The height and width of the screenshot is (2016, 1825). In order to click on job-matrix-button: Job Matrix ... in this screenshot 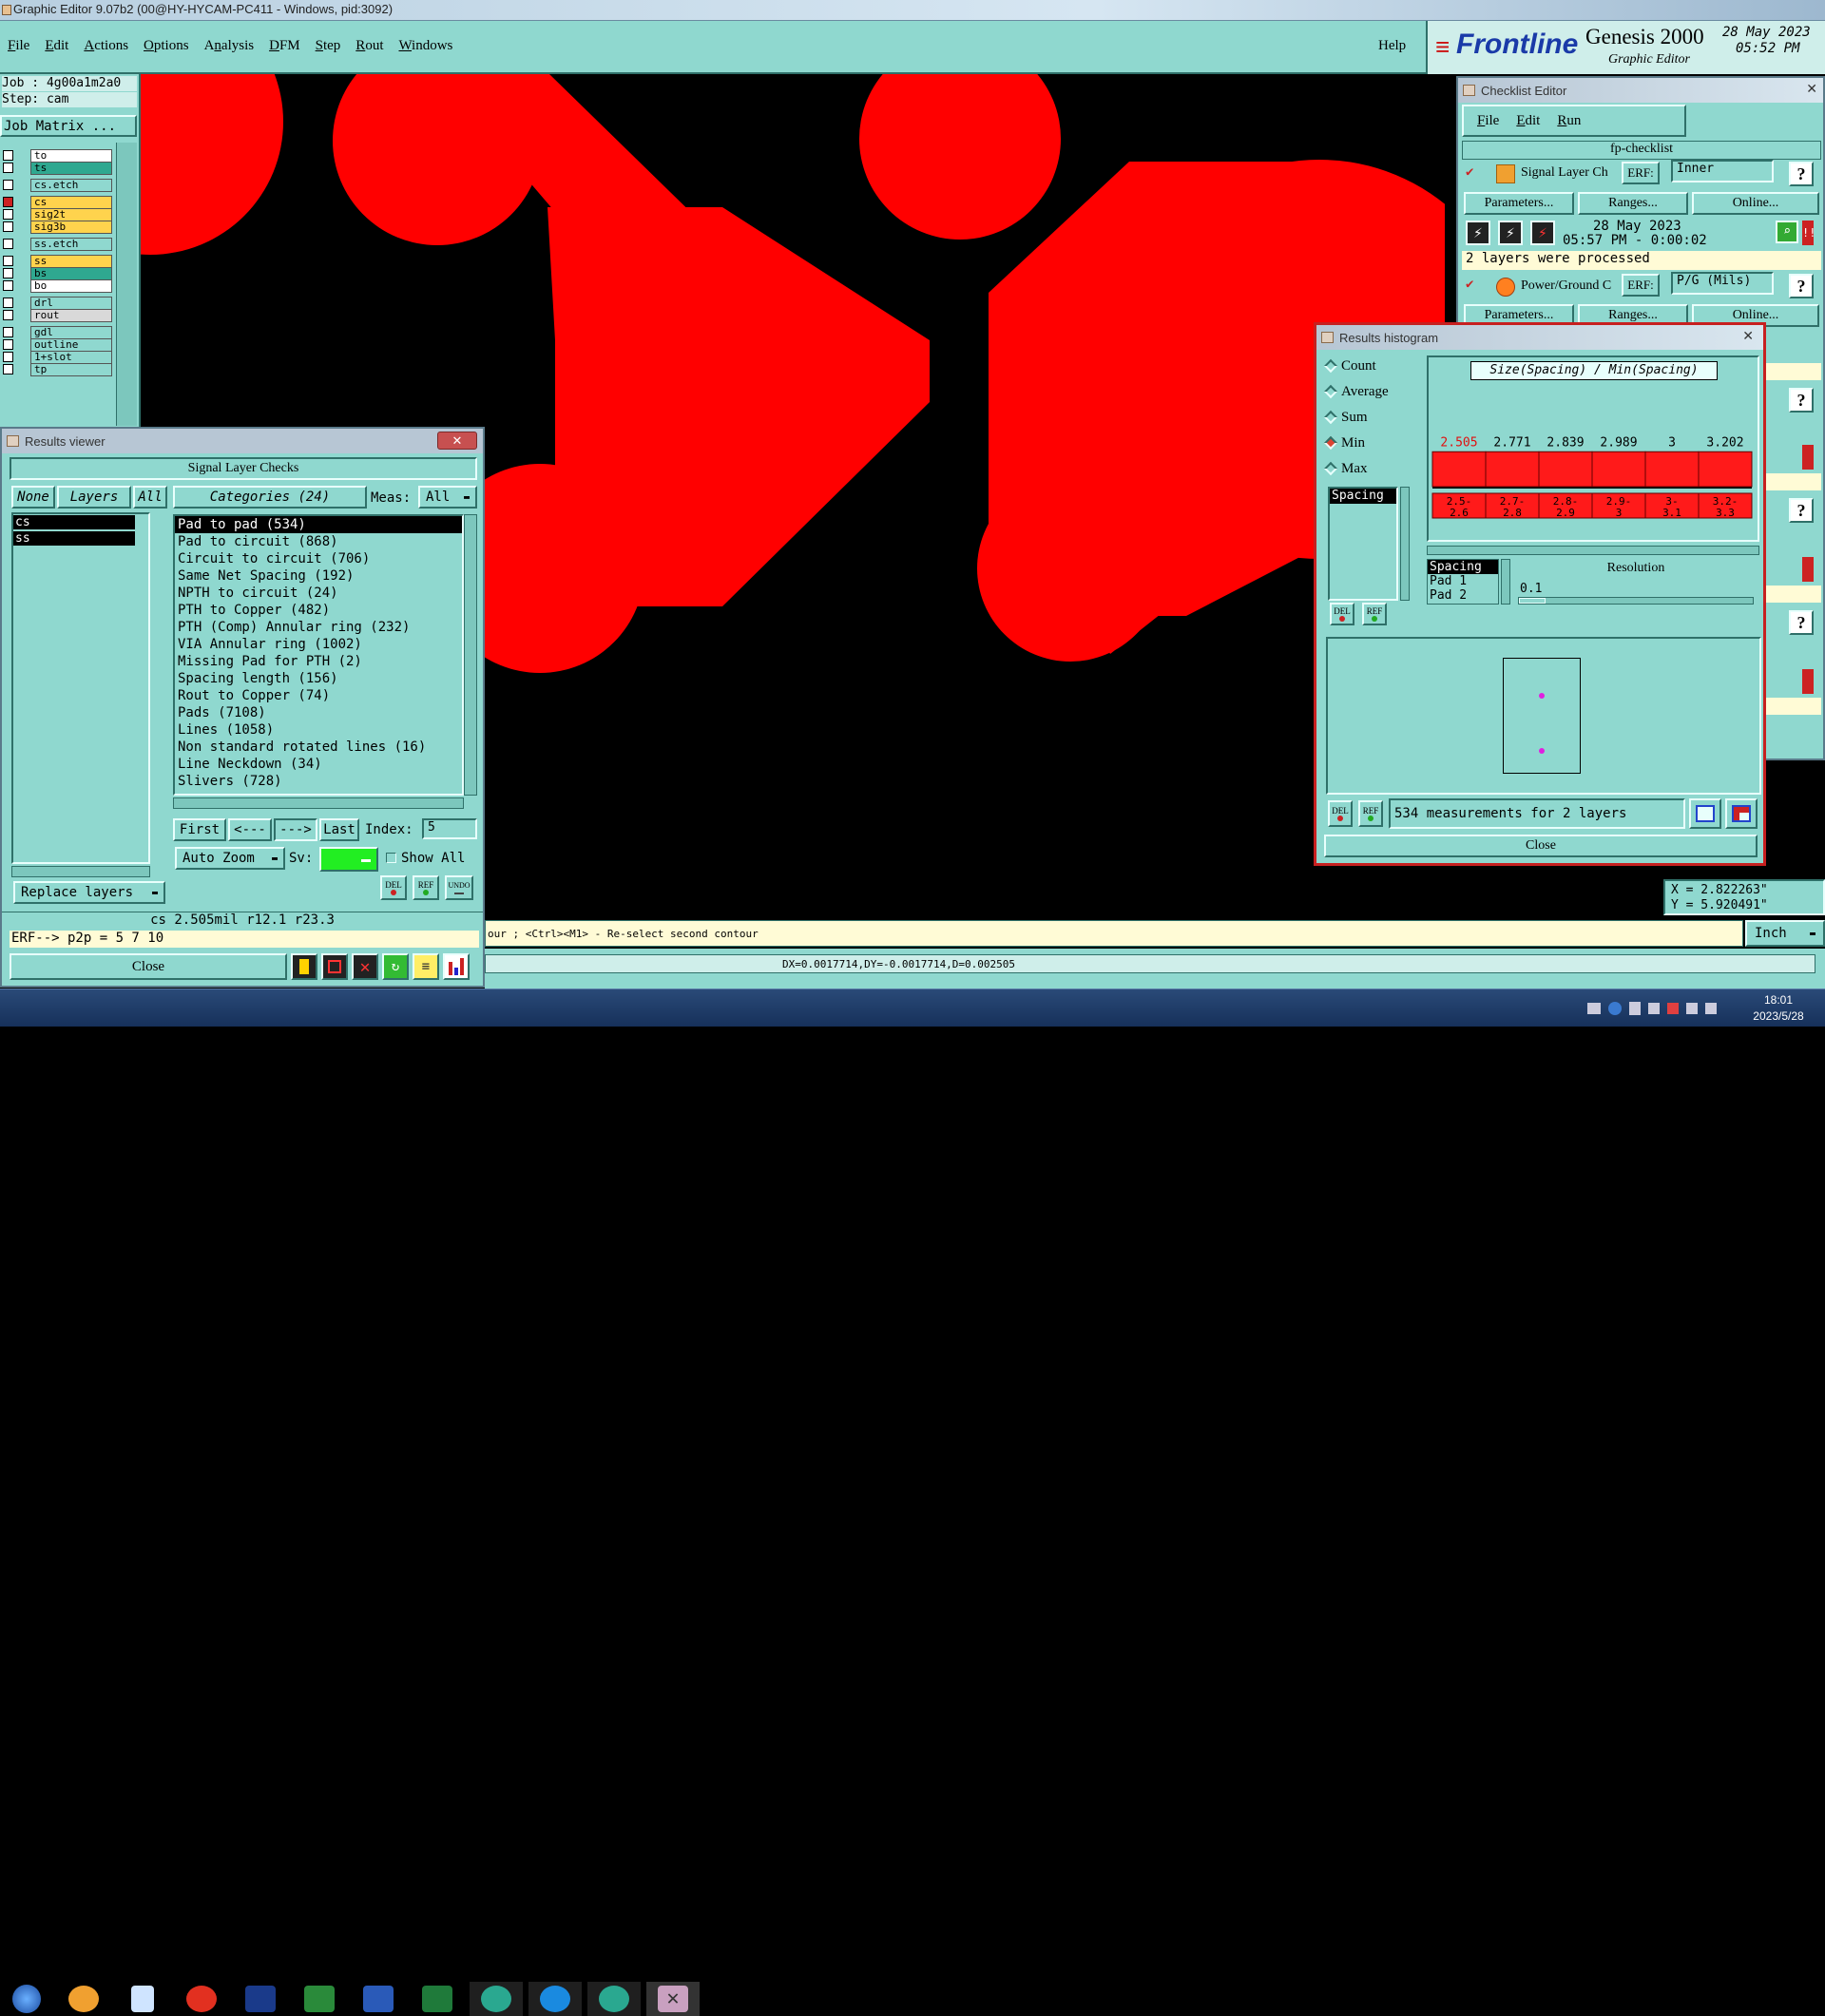, I will do `click(68, 126)`.